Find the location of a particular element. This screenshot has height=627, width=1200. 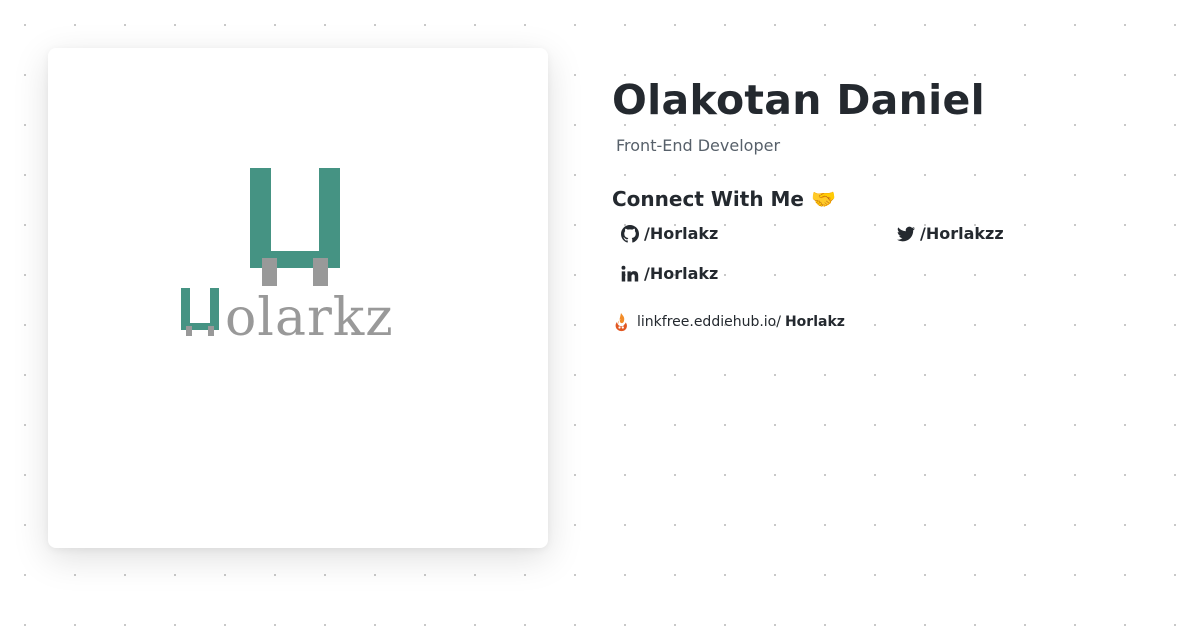

github-link: /Horlakz is located at coordinates (669, 234).